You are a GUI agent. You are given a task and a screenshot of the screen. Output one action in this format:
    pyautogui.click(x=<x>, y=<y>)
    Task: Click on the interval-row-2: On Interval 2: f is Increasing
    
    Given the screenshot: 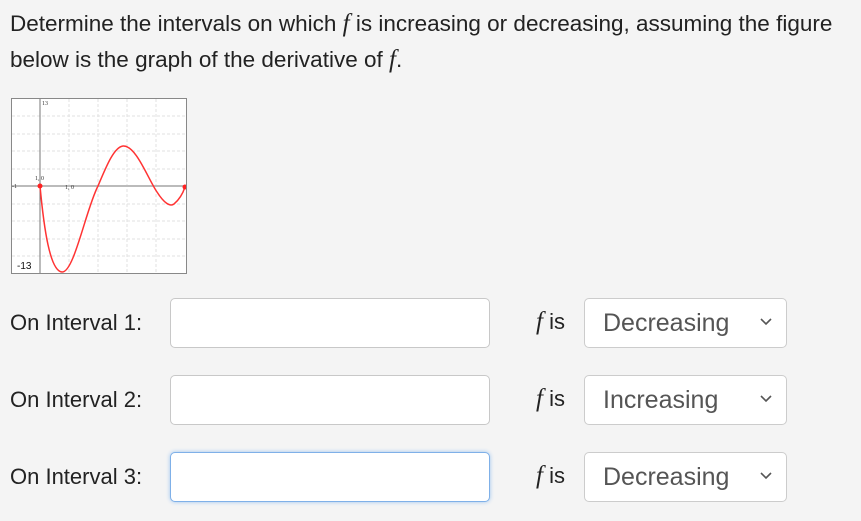 What is the action you would take?
    pyautogui.click(x=430, y=401)
    